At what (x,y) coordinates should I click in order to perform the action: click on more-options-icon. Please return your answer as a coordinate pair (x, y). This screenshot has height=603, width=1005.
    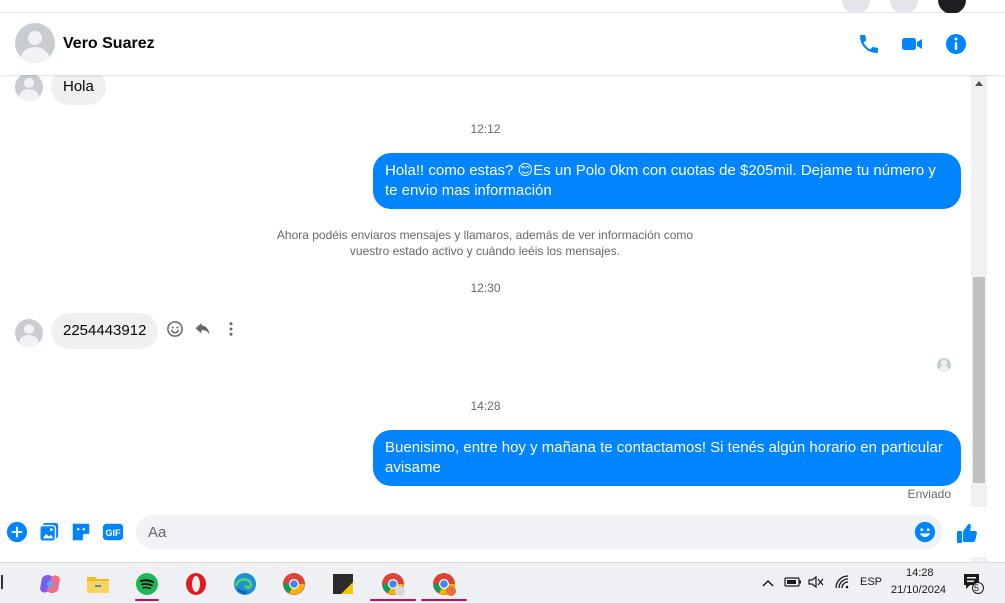
    Looking at the image, I should click on (231, 329).